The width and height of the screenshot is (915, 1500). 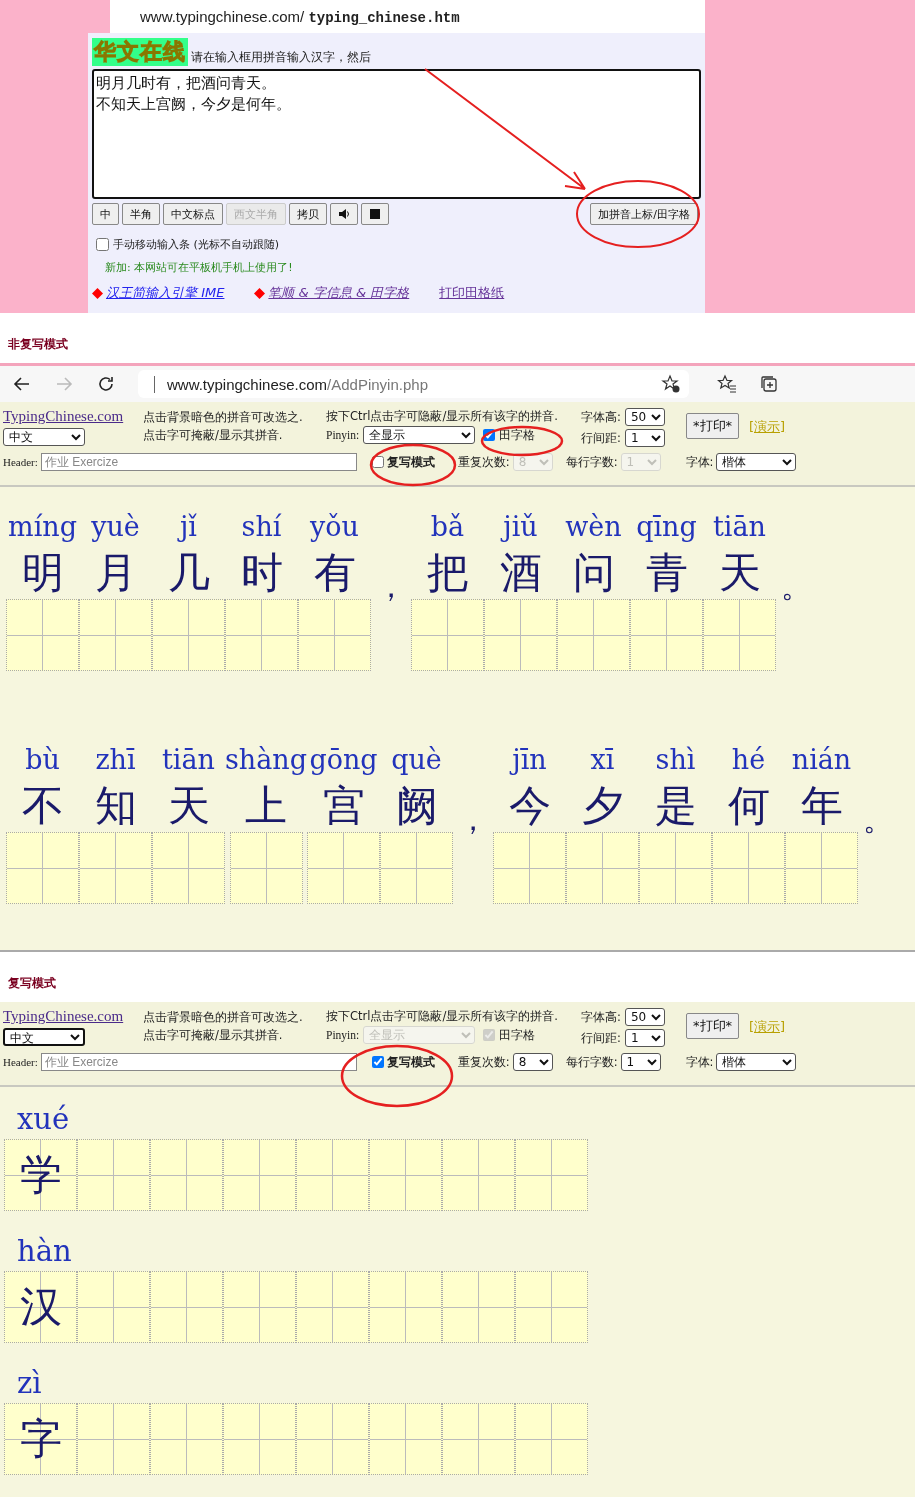 I want to click on pinyin-text: shì, so click(x=675, y=760).